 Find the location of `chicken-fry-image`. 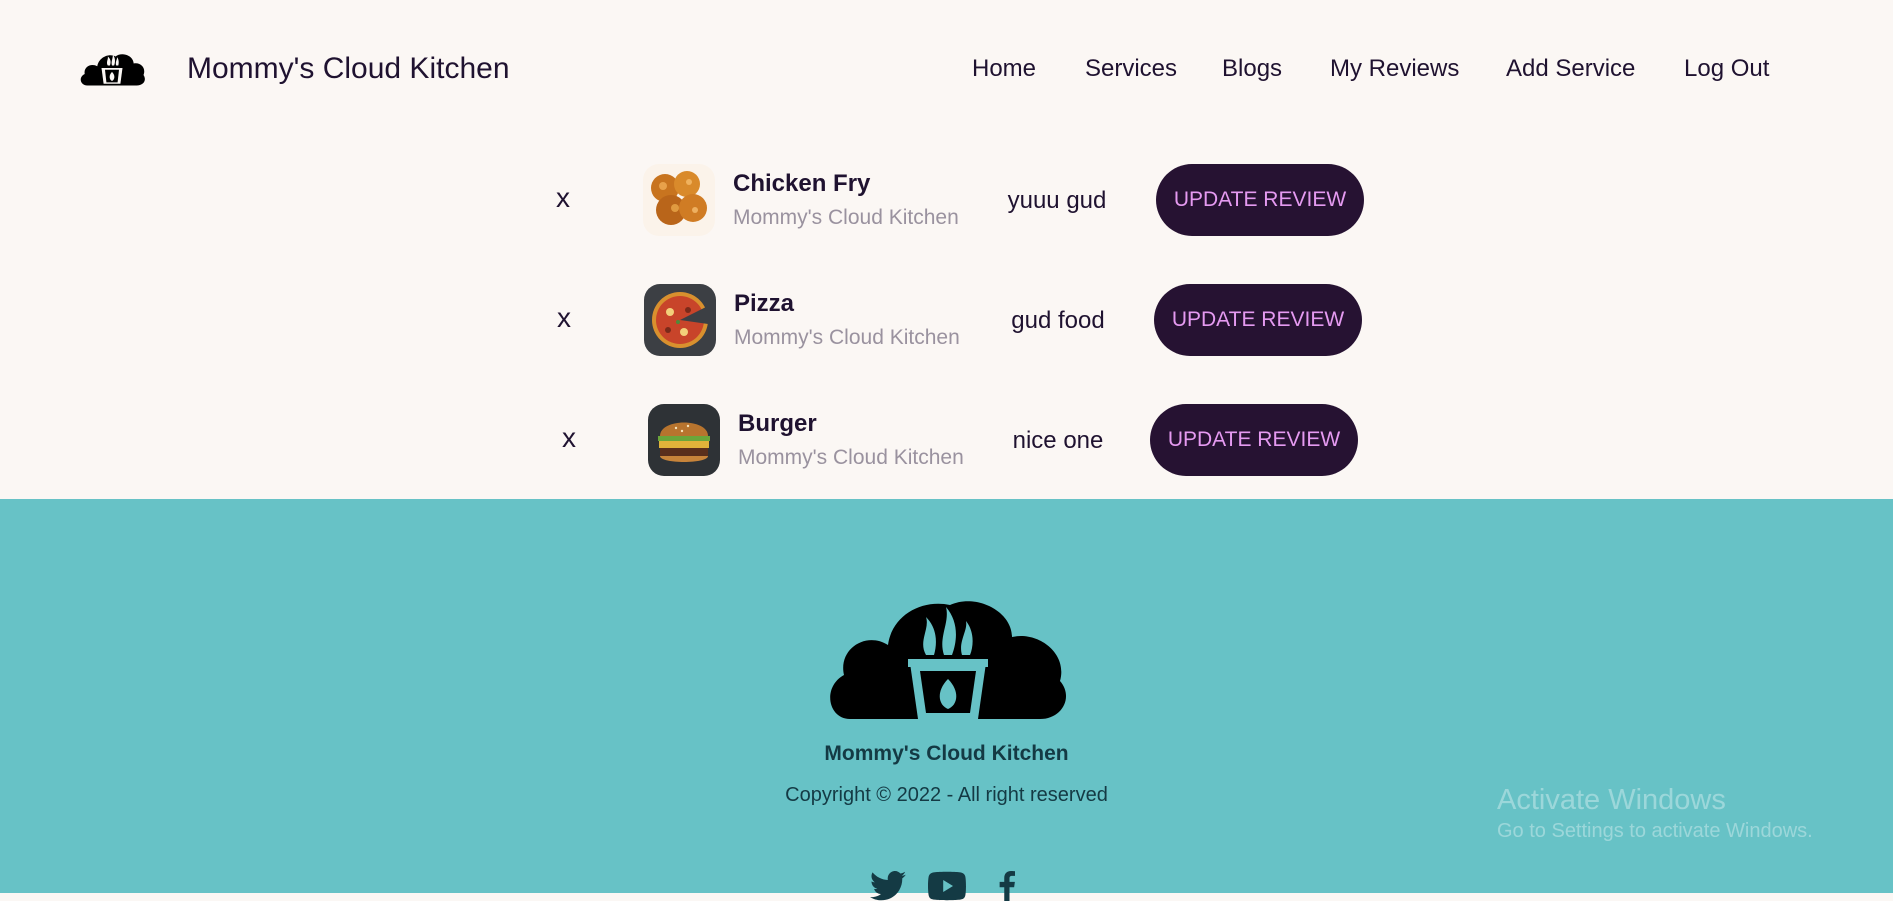

chicken-fry-image is located at coordinates (679, 200).